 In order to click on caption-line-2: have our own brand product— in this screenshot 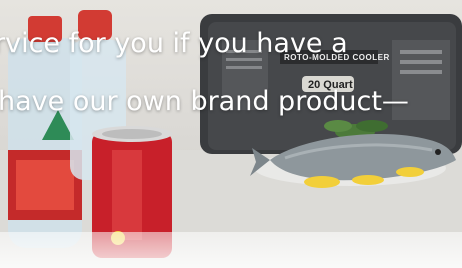, I will do `click(204, 101)`.